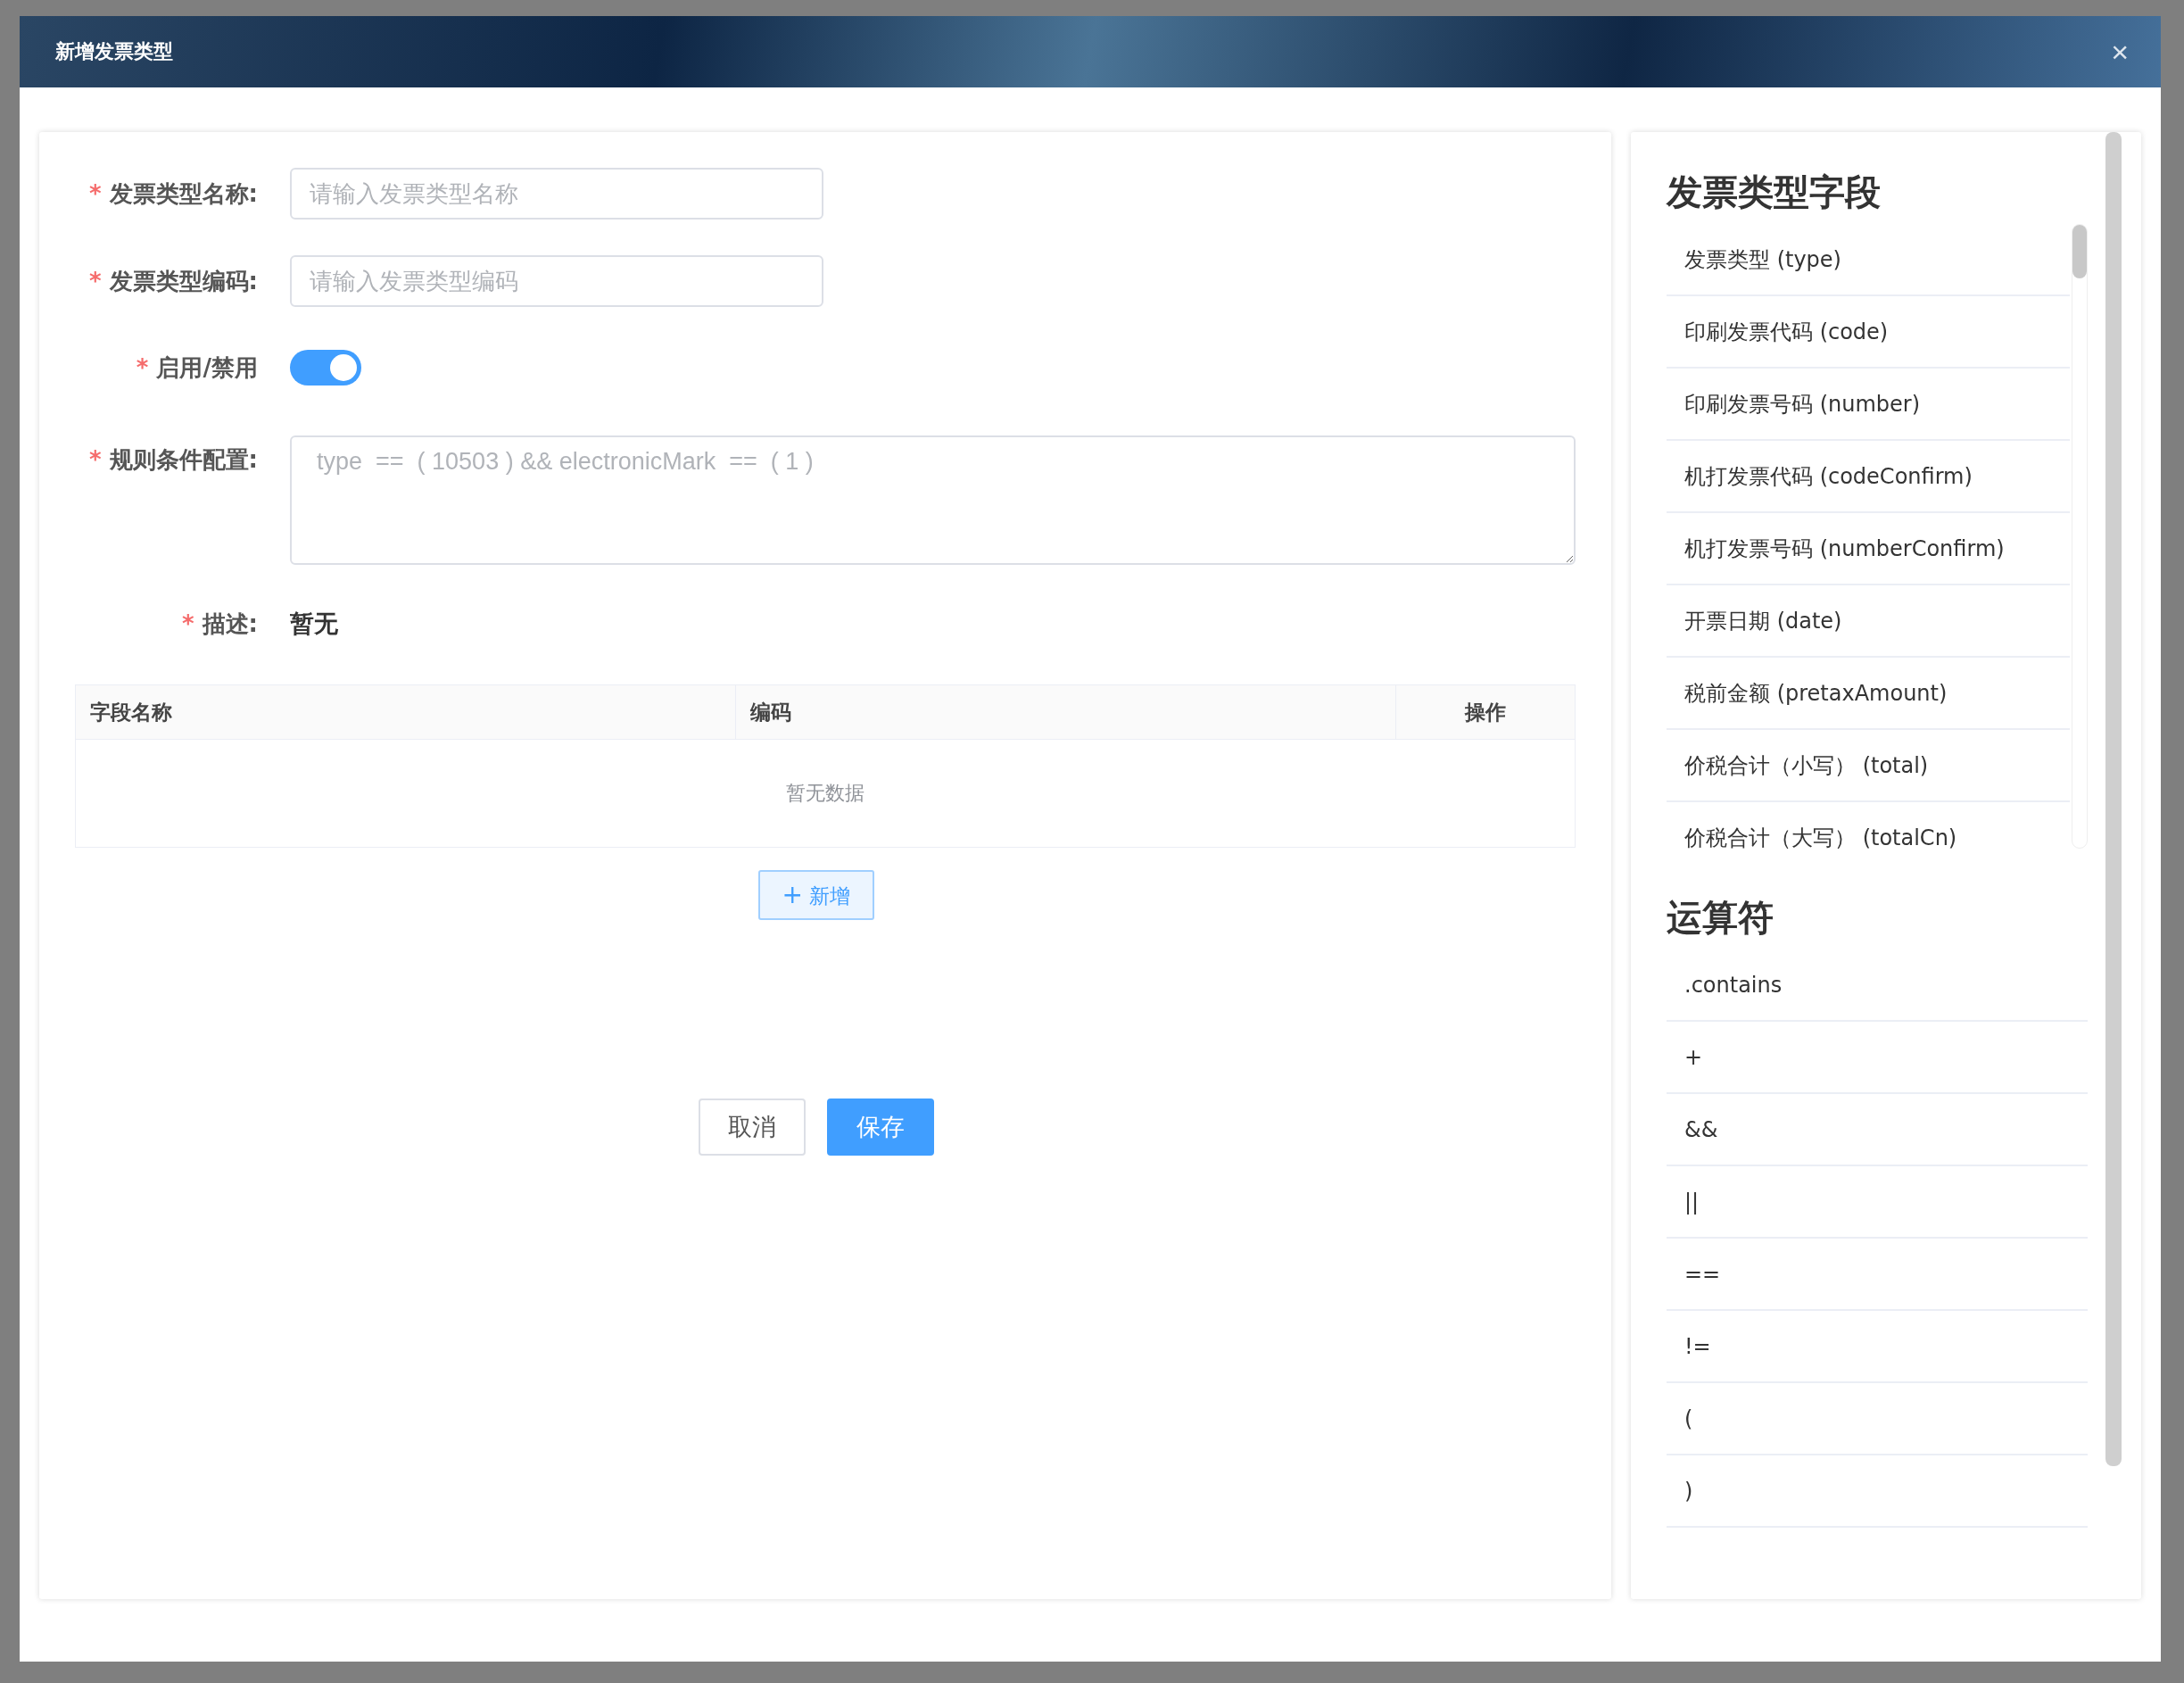  Describe the element at coordinates (173, 193) in the screenshot. I see `field-label: * 发票类型名称:` at that location.